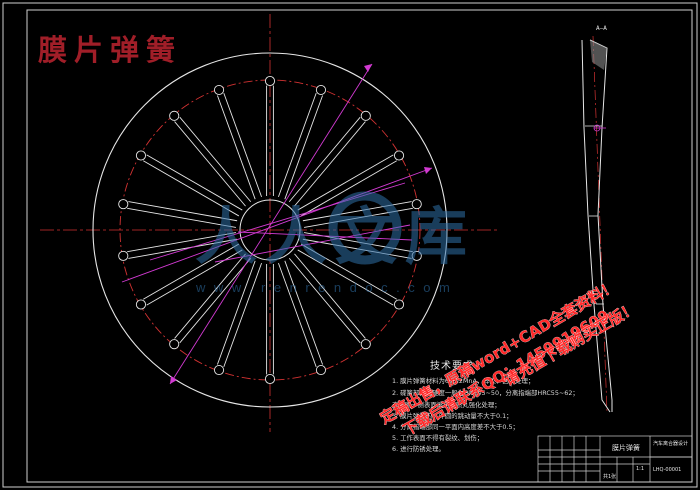  Describe the element at coordinates (335, 237) in the screenshot. I see `watermark-brand: 人人文库` at that location.